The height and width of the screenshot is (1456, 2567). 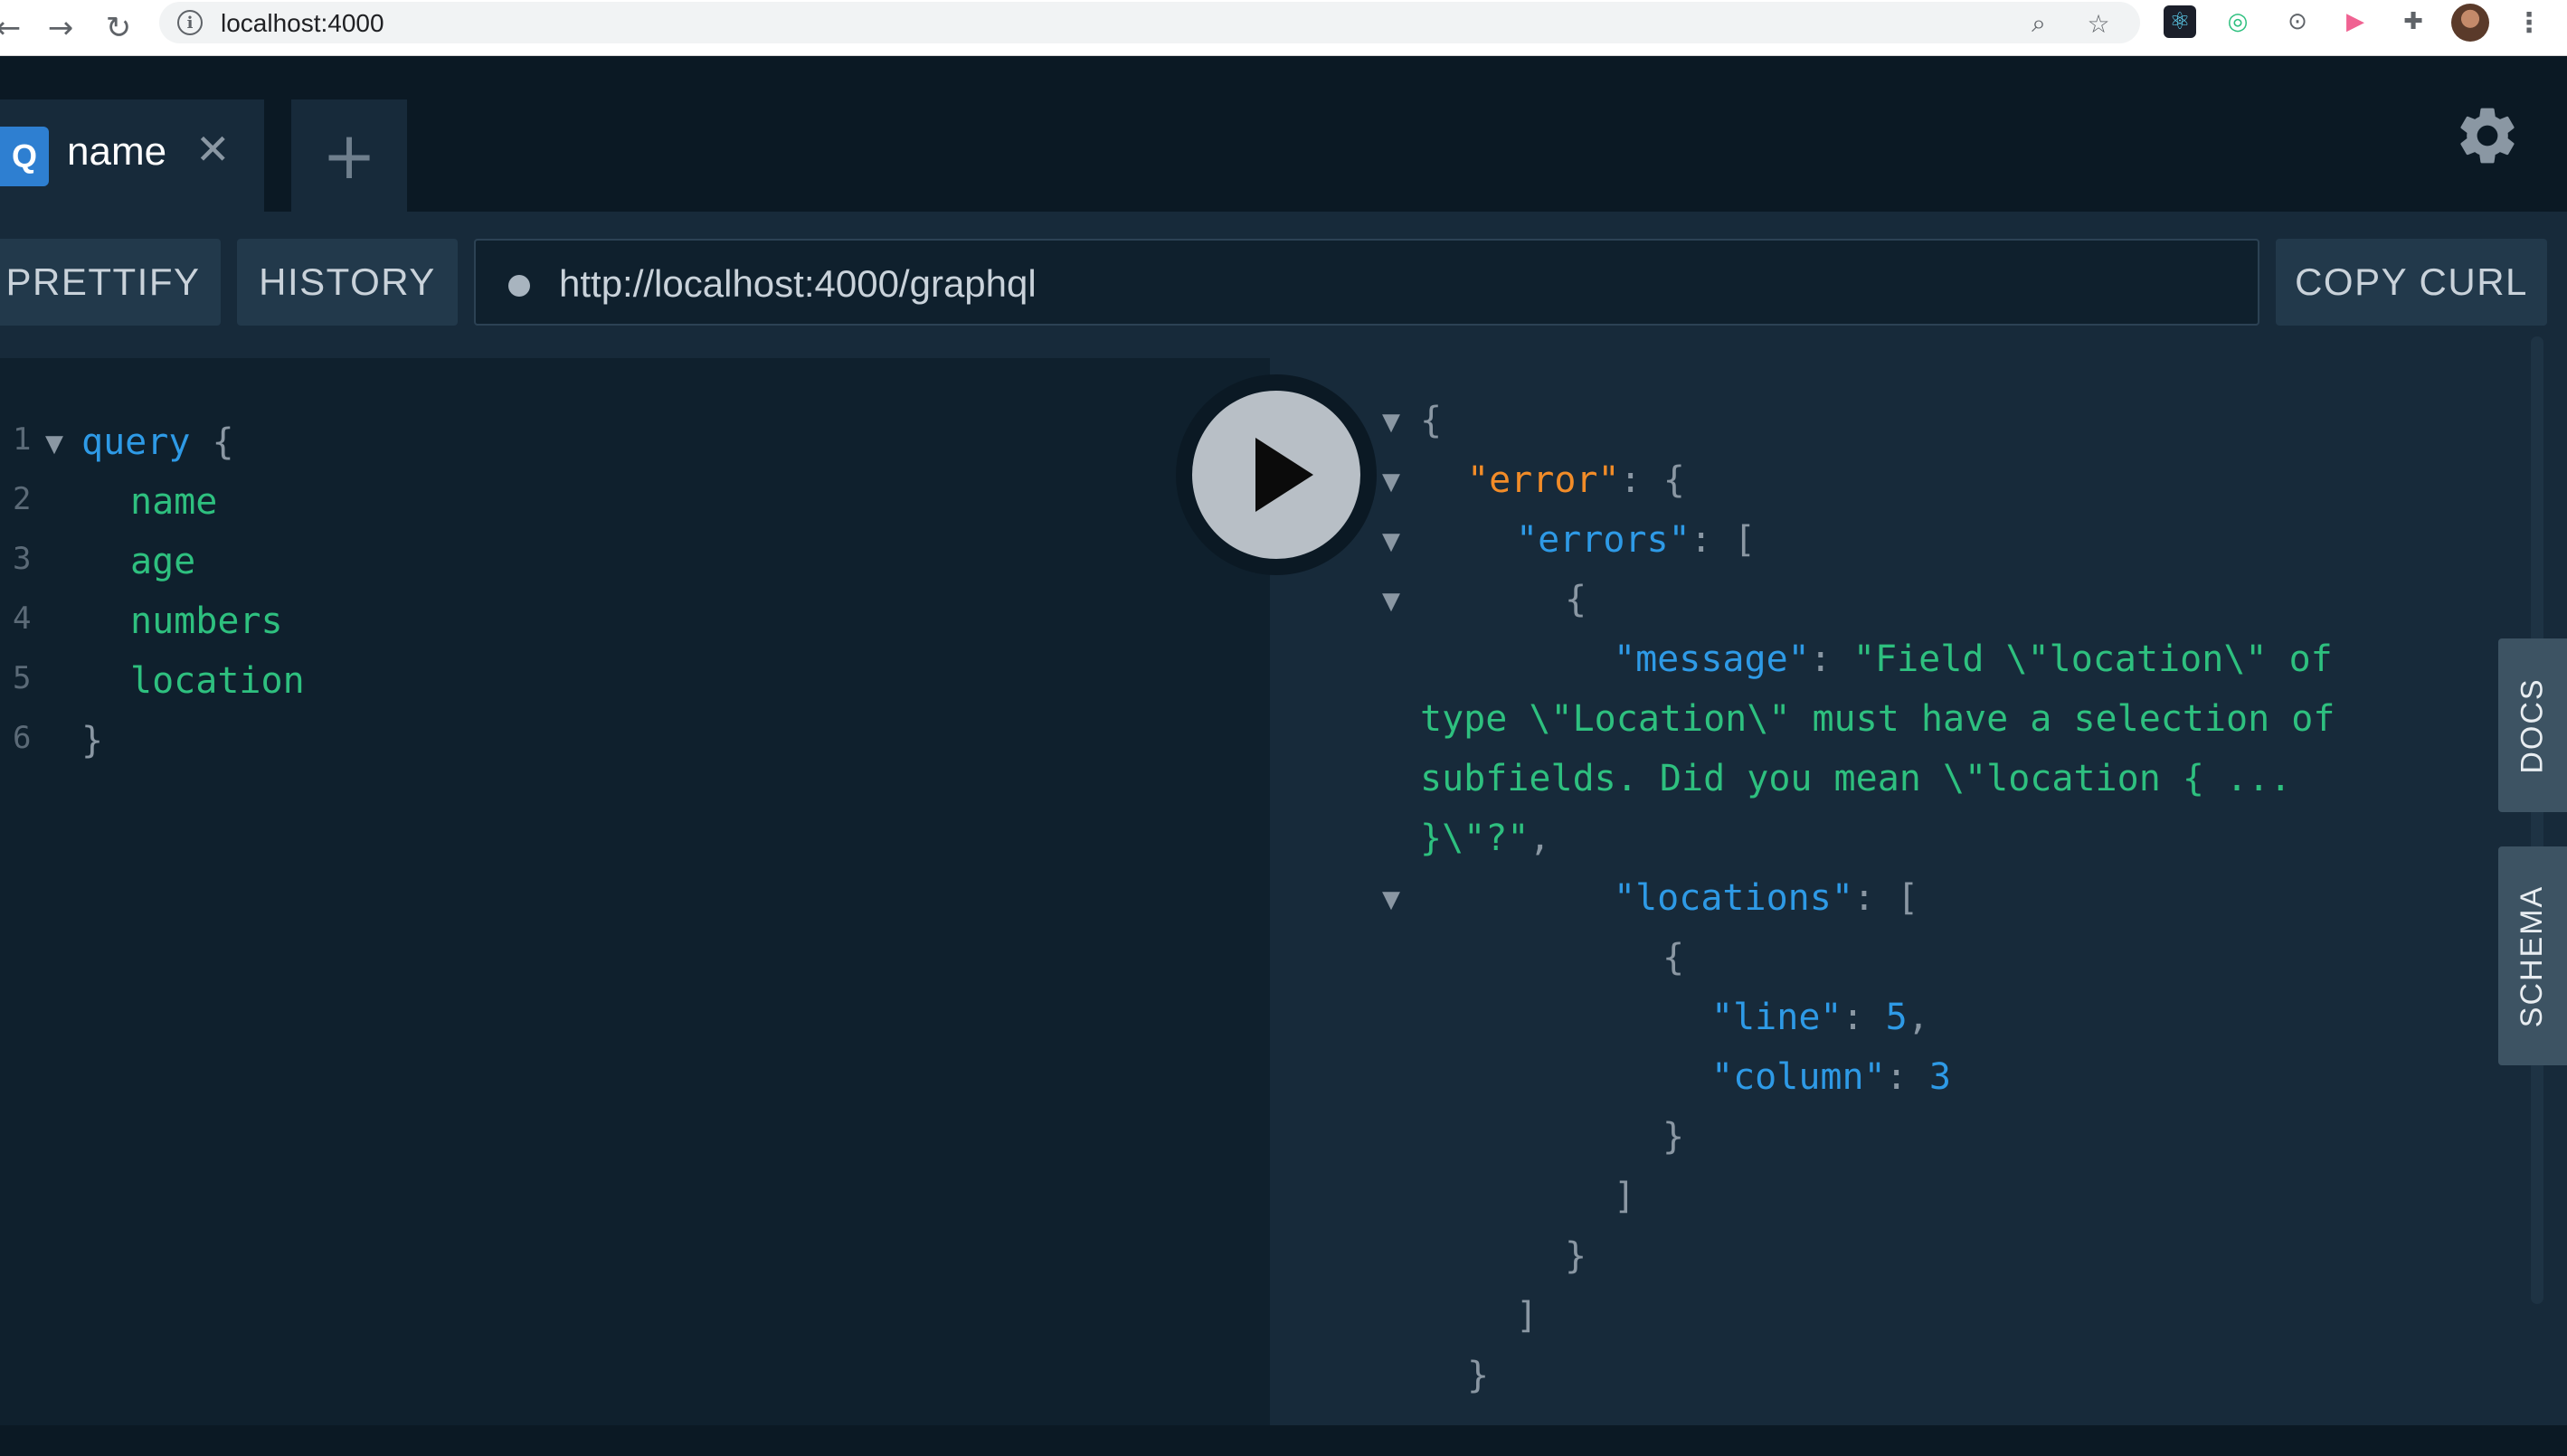 What do you see at coordinates (1283, 1441) in the screenshot?
I see `query-variables-drawer` at bounding box center [1283, 1441].